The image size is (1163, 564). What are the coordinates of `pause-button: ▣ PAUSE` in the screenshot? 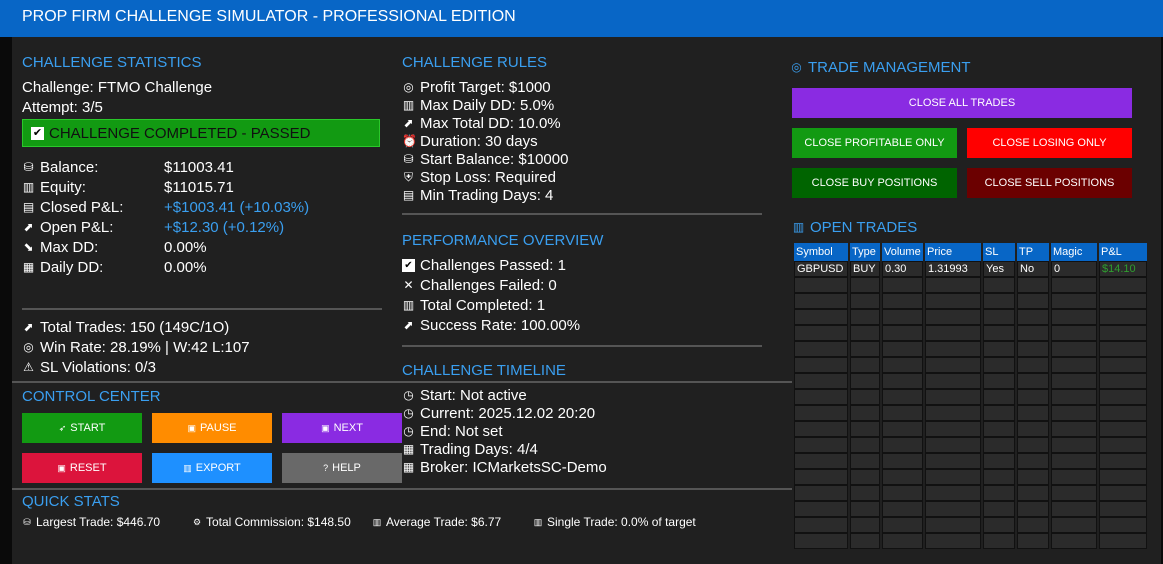 It's located at (212, 428).